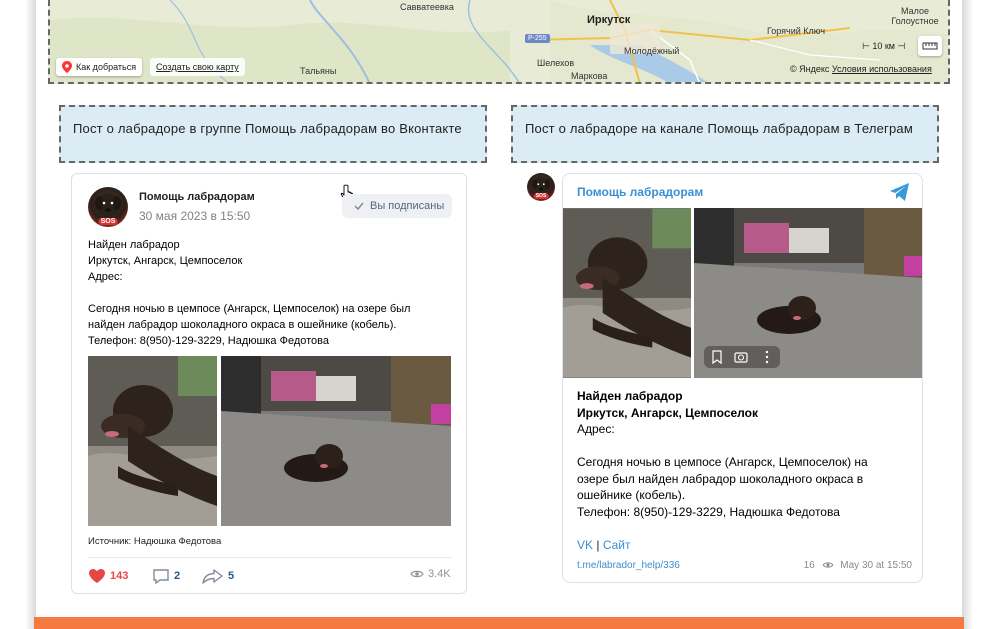  I want to click on map-scale-label: 10 км, so click(883, 46).